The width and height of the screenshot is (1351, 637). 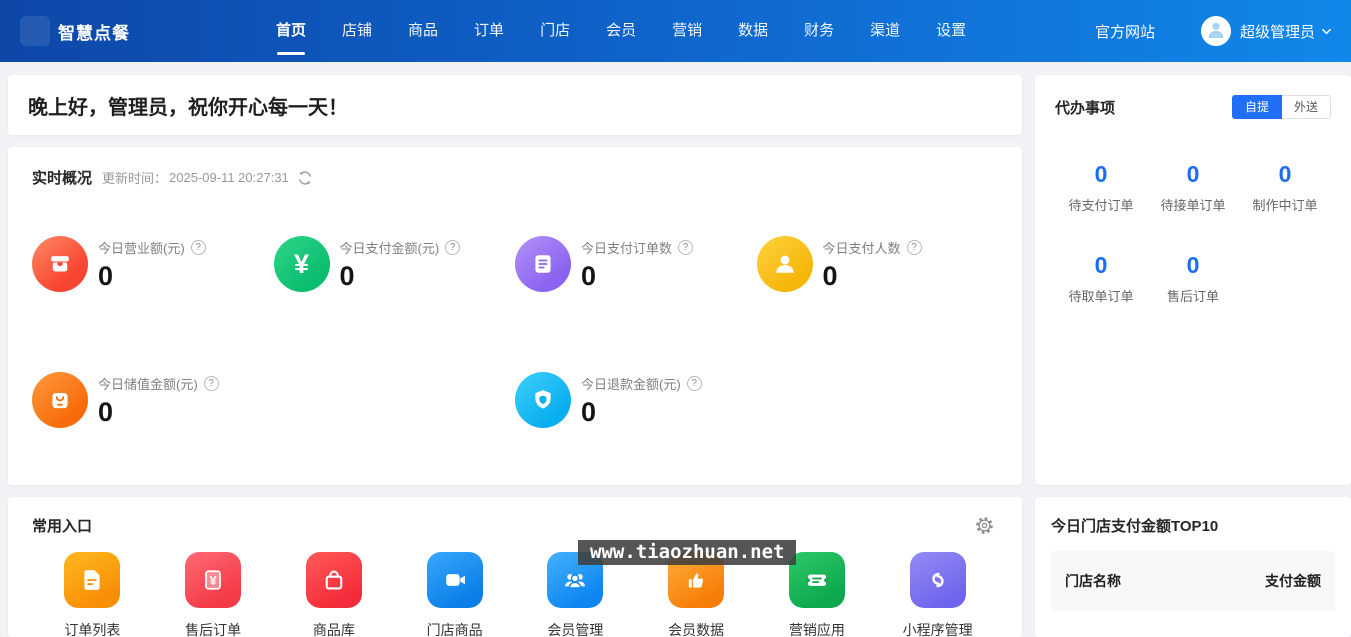 I want to click on overview-title: 实时概况, so click(x=62, y=178).